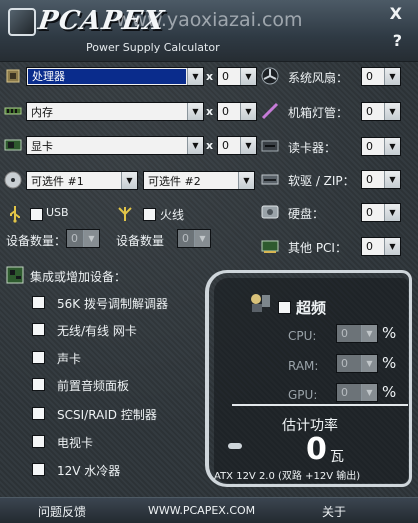 This screenshot has width=418, height=523. I want to click on firewire-quantity-select: 0 ▼, so click(194, 238).